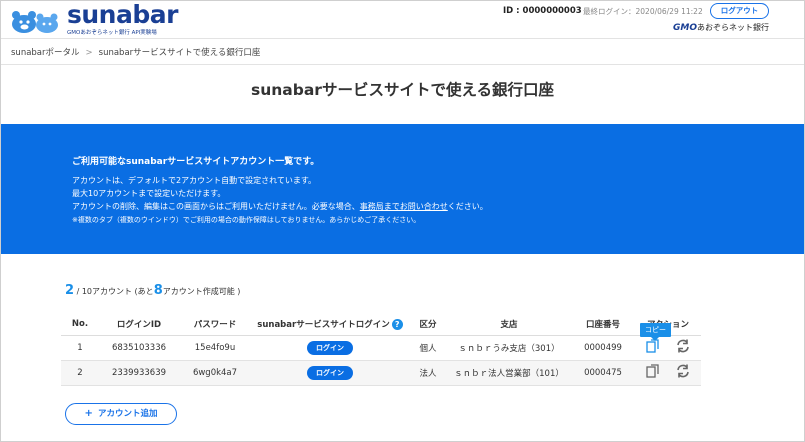 The height and width of the screenshot is (442, 805). Describe the element at coordinates (45, 53) in the screenshot. I see `breadcrumb-home: sunabarポータル` at that location.